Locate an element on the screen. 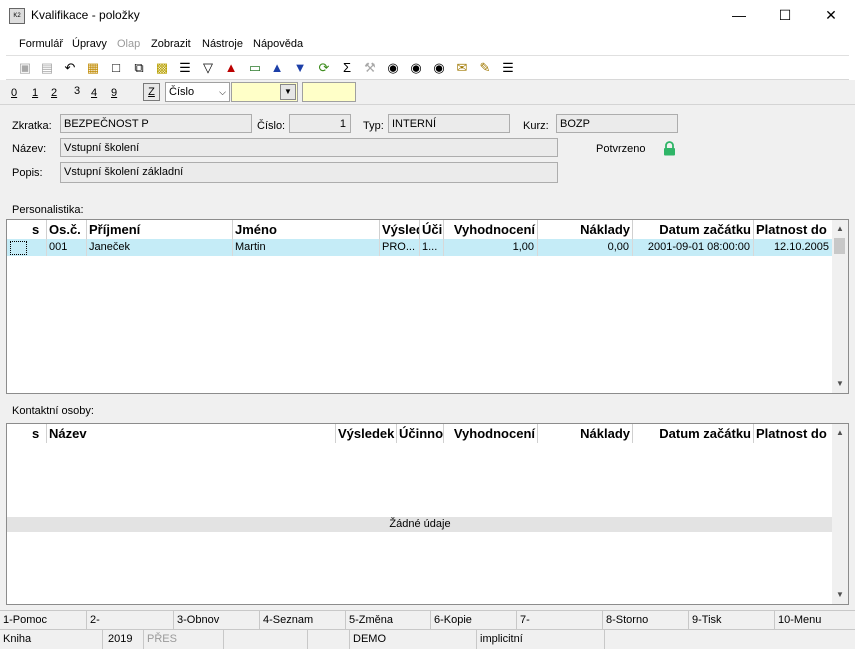 Image resolution: width=855 pixels, height=649 pixels. maximize-button: ☐ is located at coordinates (785, 15).